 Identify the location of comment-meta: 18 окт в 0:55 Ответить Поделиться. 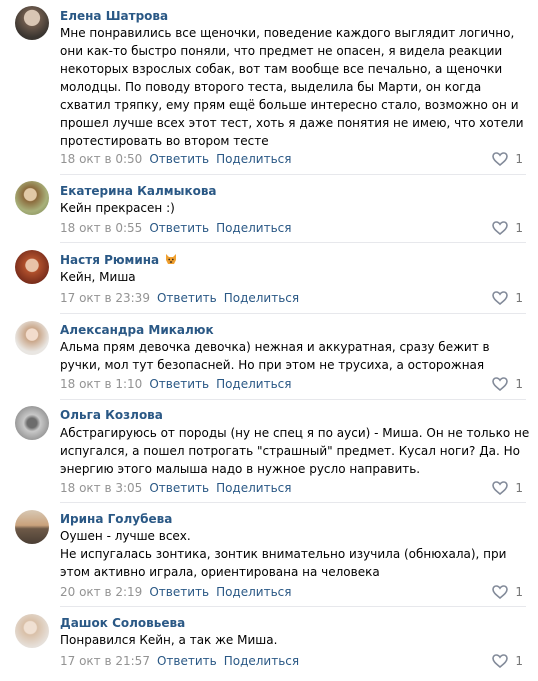
(175, 228).